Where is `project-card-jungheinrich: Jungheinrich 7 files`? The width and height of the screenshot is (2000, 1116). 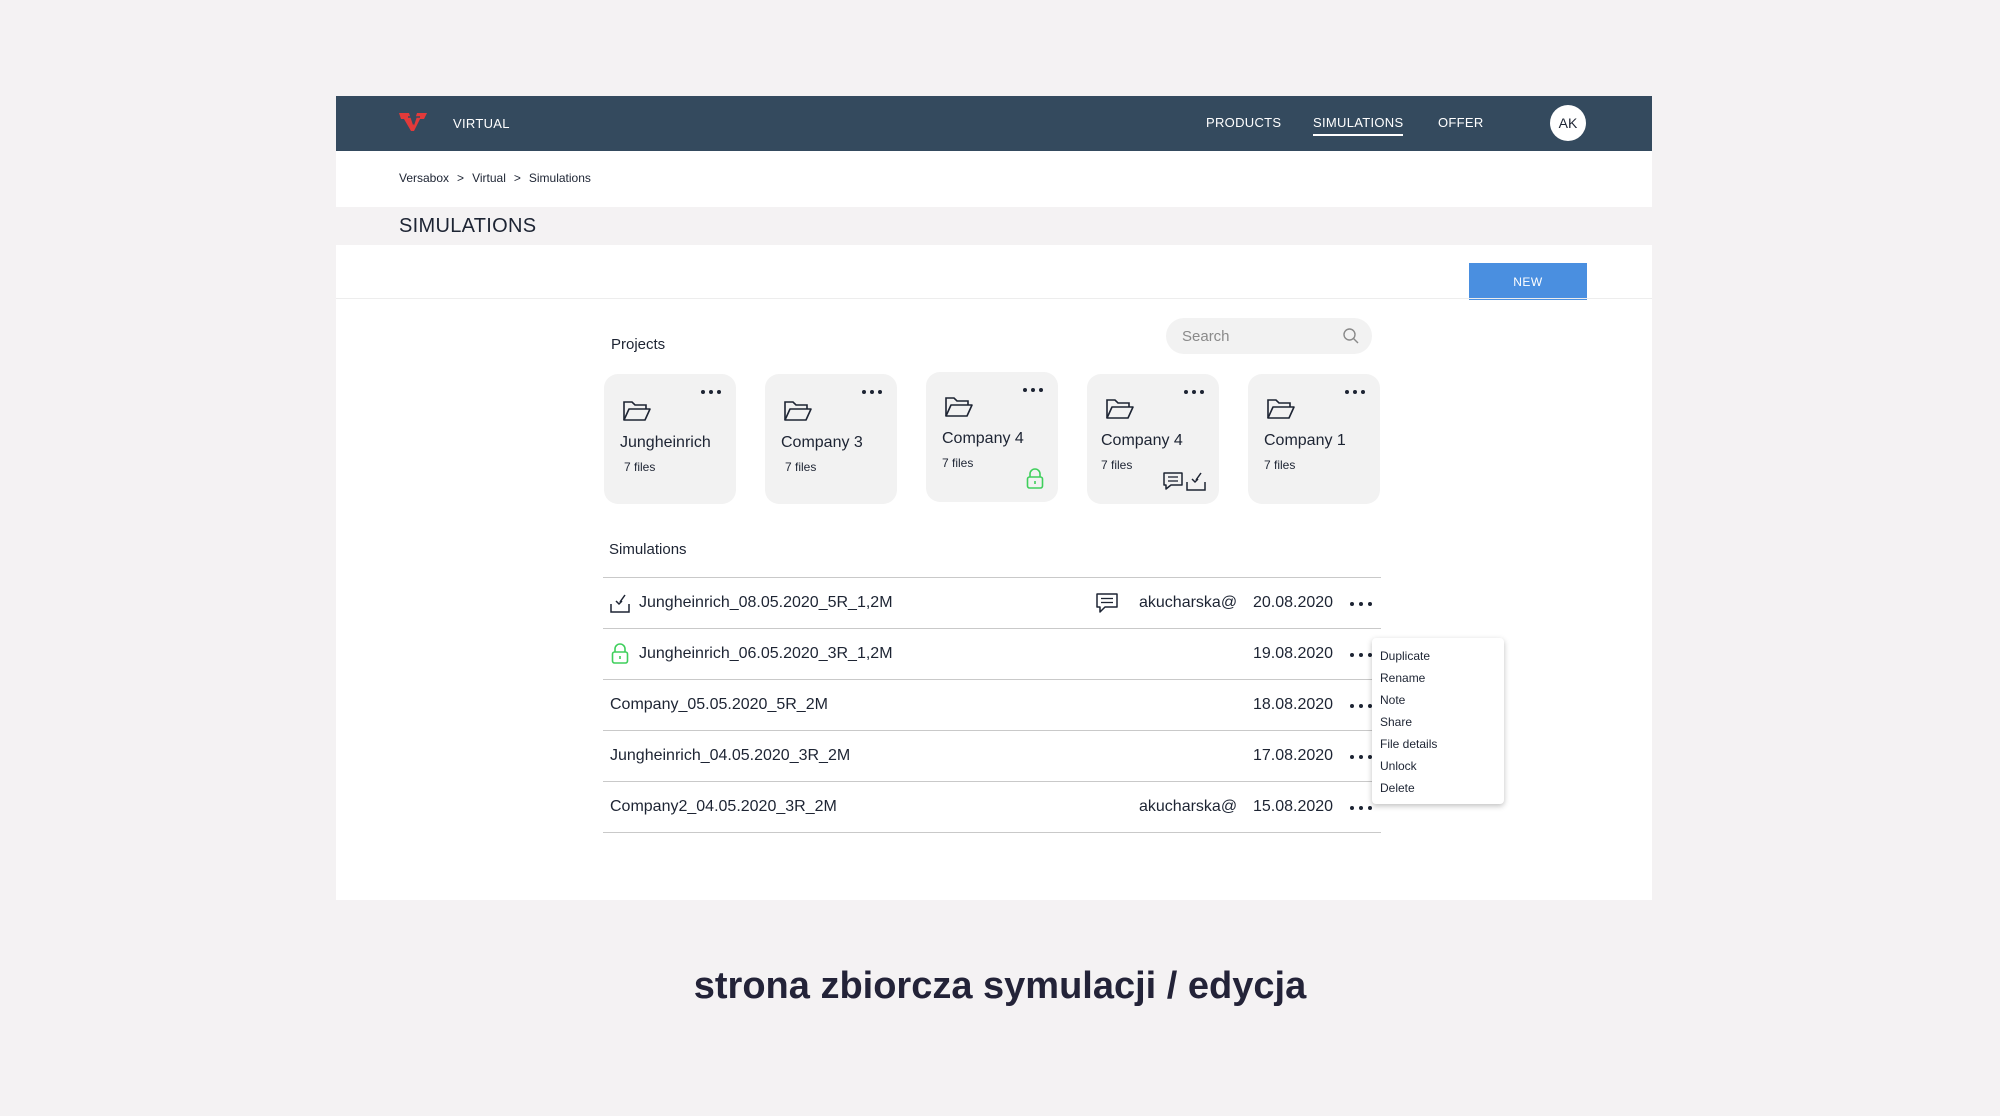
project-card-jungheinrich: Jungheinrich 7 files is located at coordinates (670, 439).